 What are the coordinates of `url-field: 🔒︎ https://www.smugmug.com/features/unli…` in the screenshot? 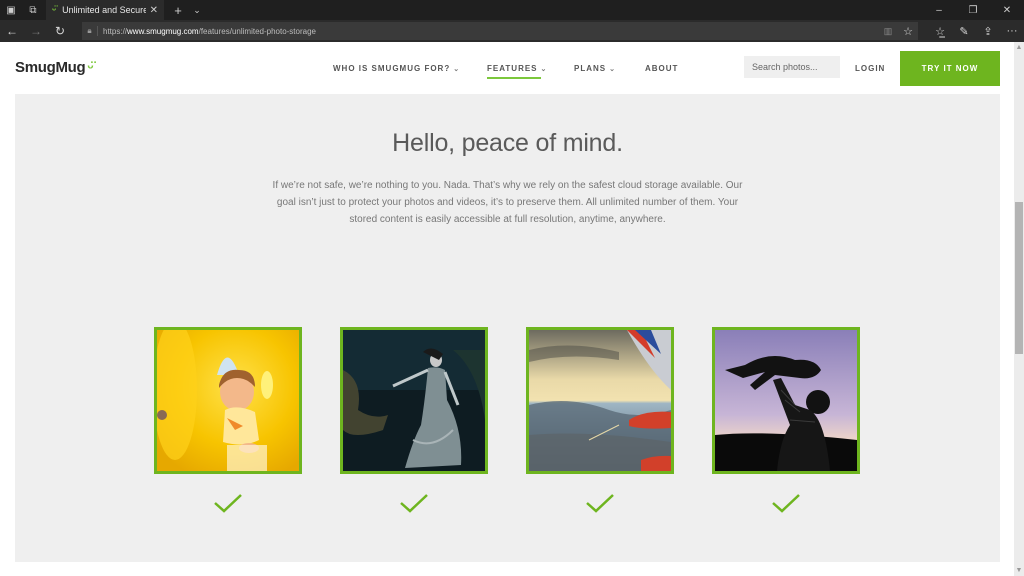 It's located at (500, 31).